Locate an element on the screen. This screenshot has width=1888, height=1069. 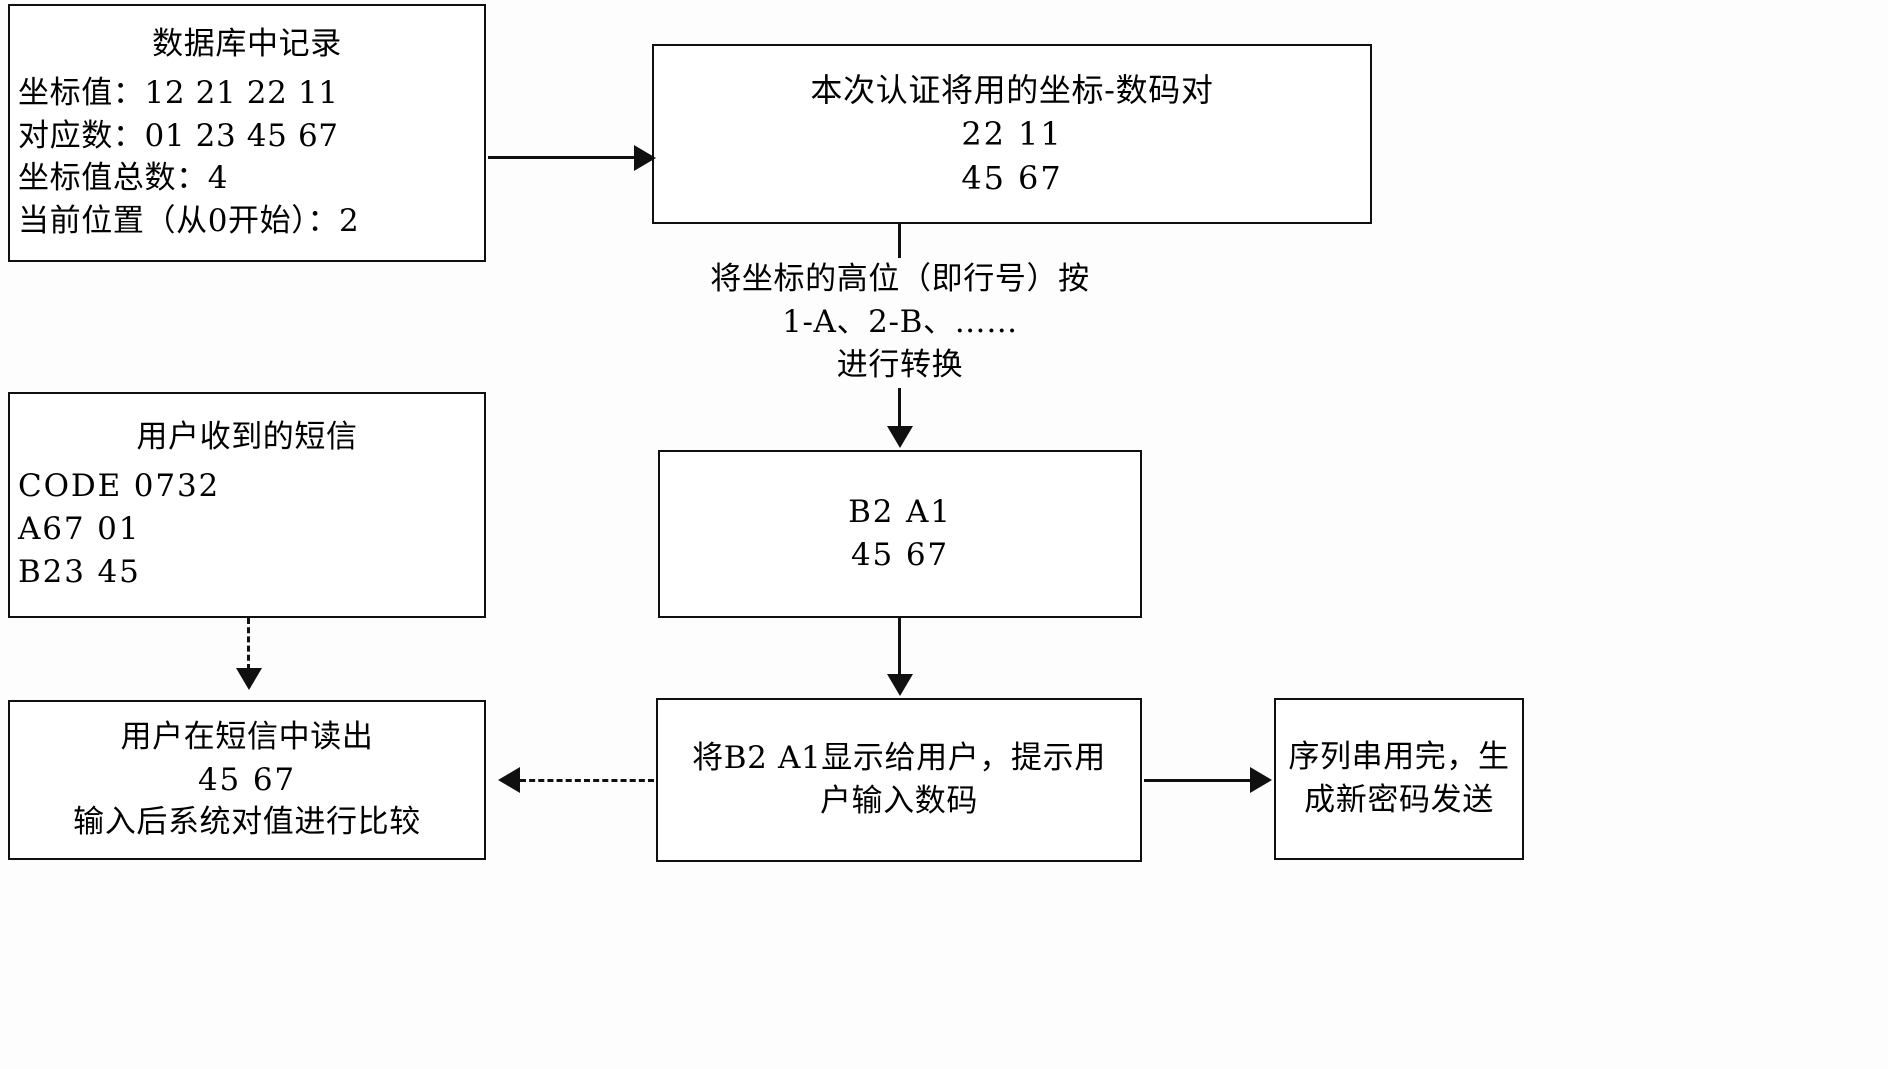
connector-show-to-new-password is located at coordinates (1198, 780).